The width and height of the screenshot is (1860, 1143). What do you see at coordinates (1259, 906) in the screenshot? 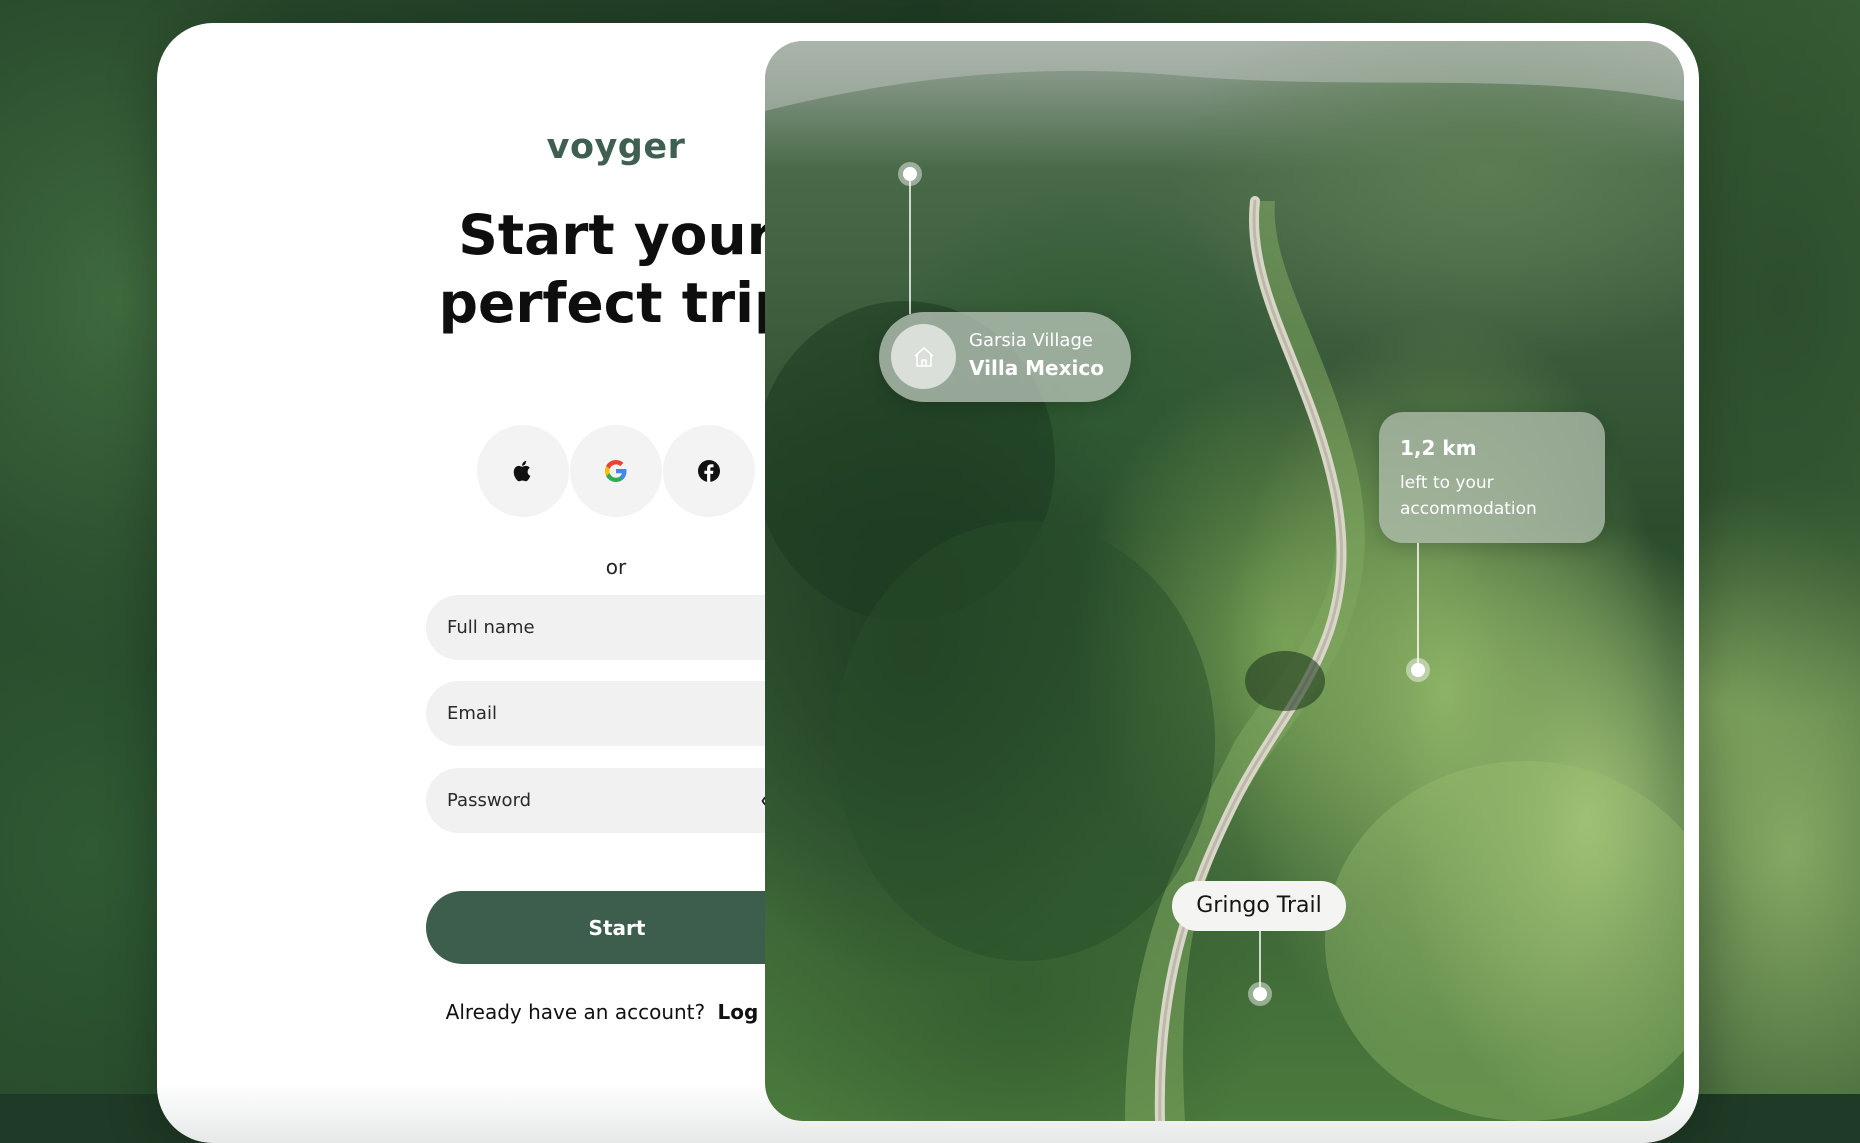
I see `trail-name-label: Gringo Trail` at bounding box center [1259, 906].